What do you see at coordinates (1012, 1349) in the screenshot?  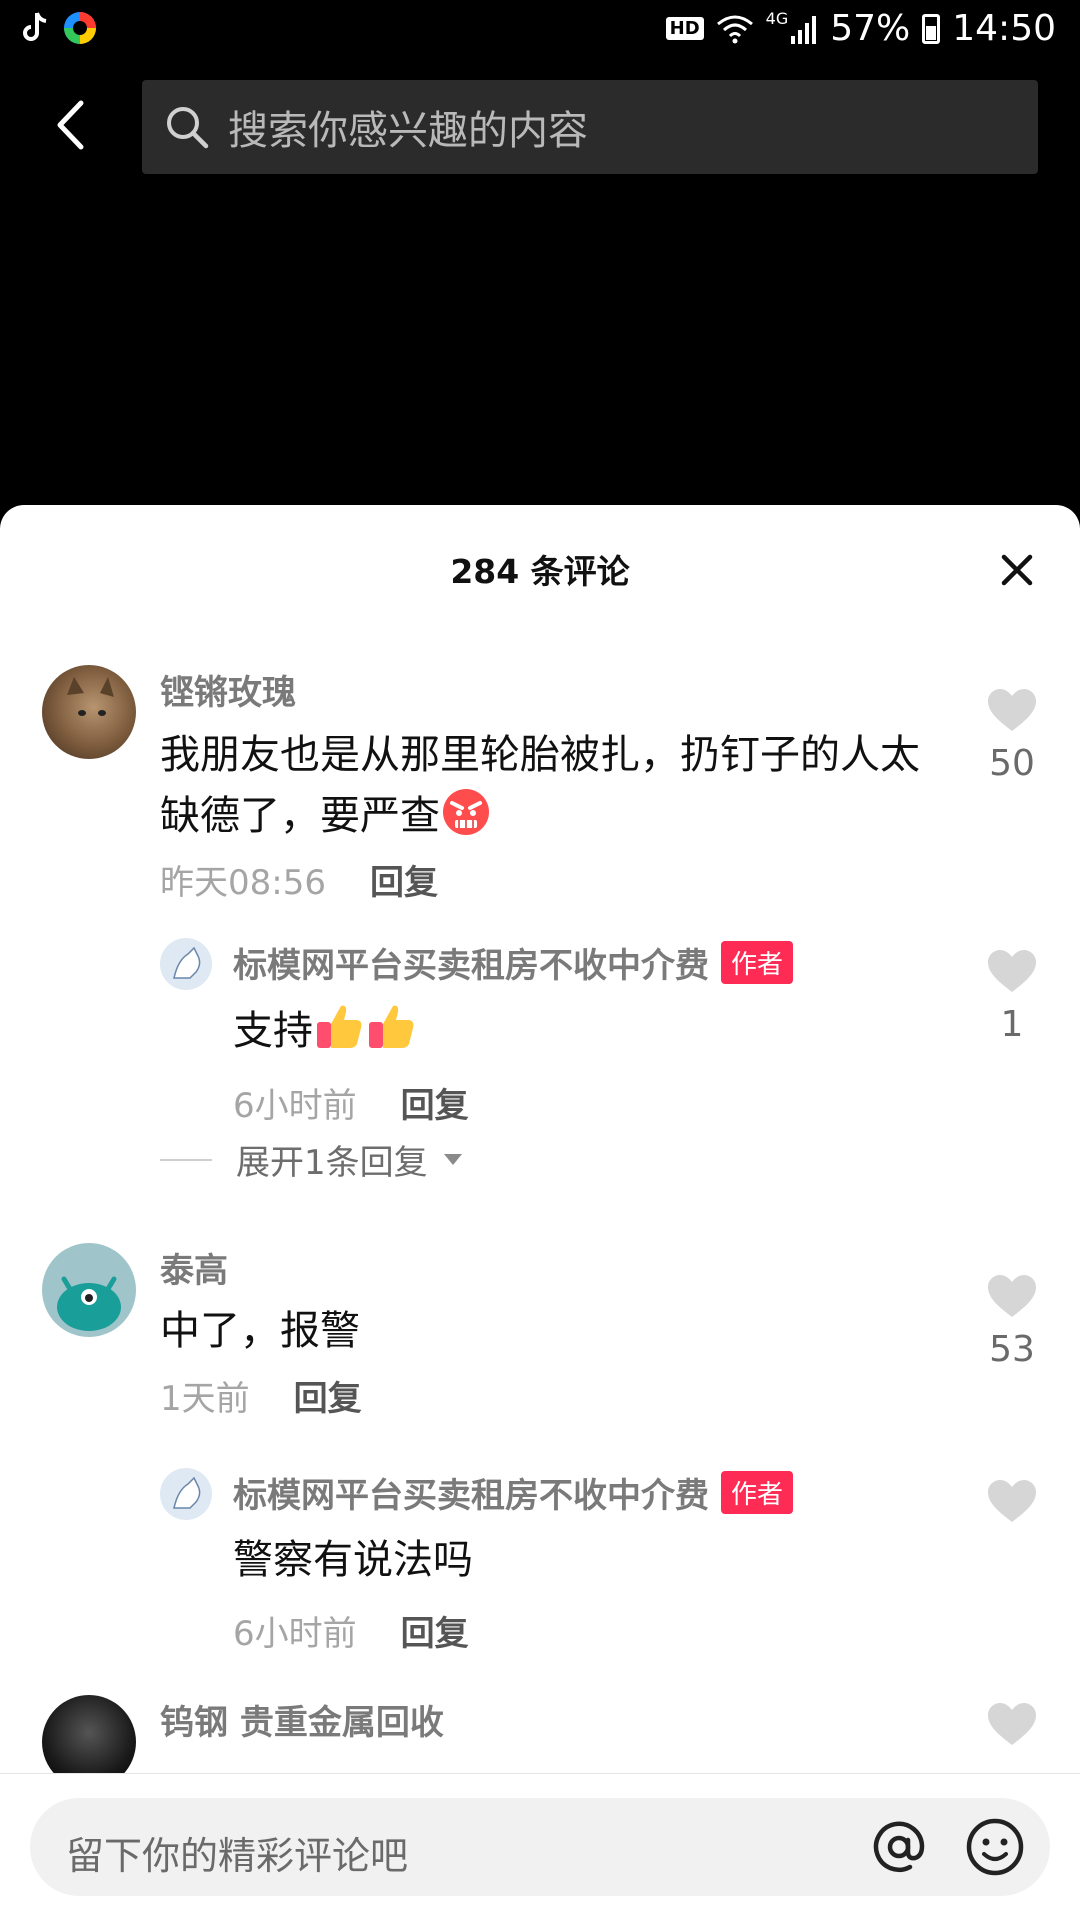 I see `like-count: 53` at bounding box center [1012, 1349].